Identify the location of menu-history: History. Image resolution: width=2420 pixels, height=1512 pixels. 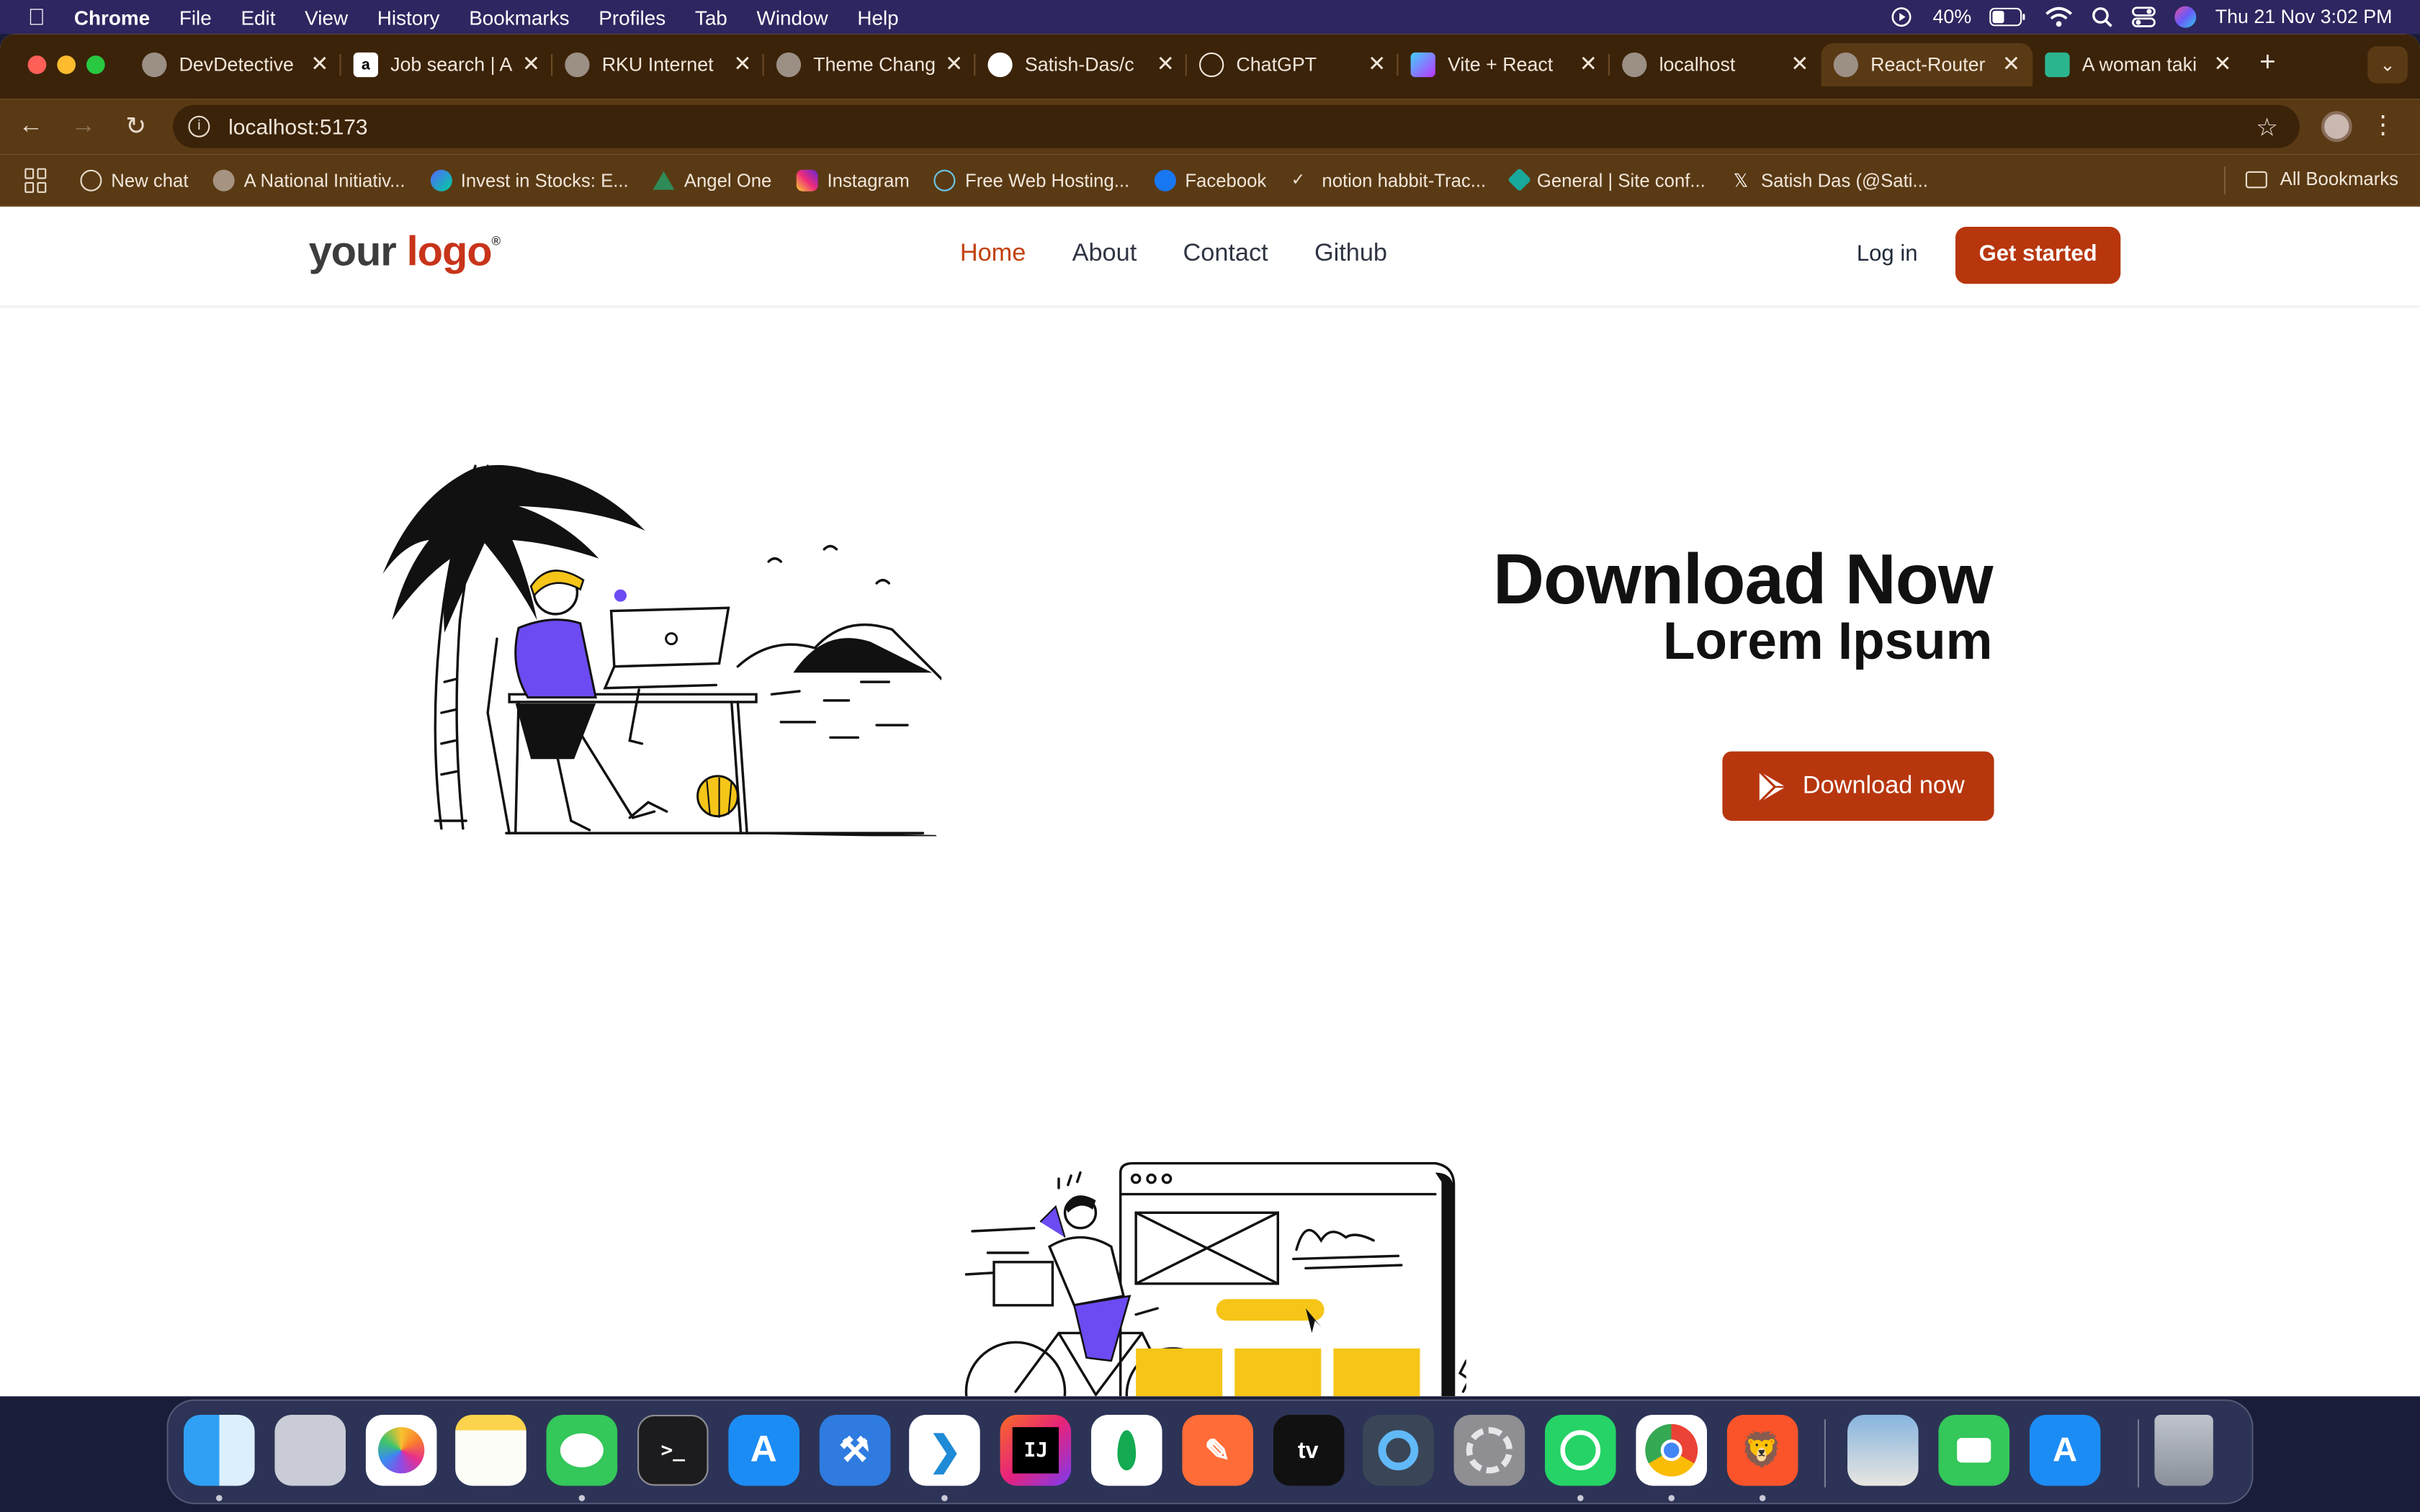
(408, 17).